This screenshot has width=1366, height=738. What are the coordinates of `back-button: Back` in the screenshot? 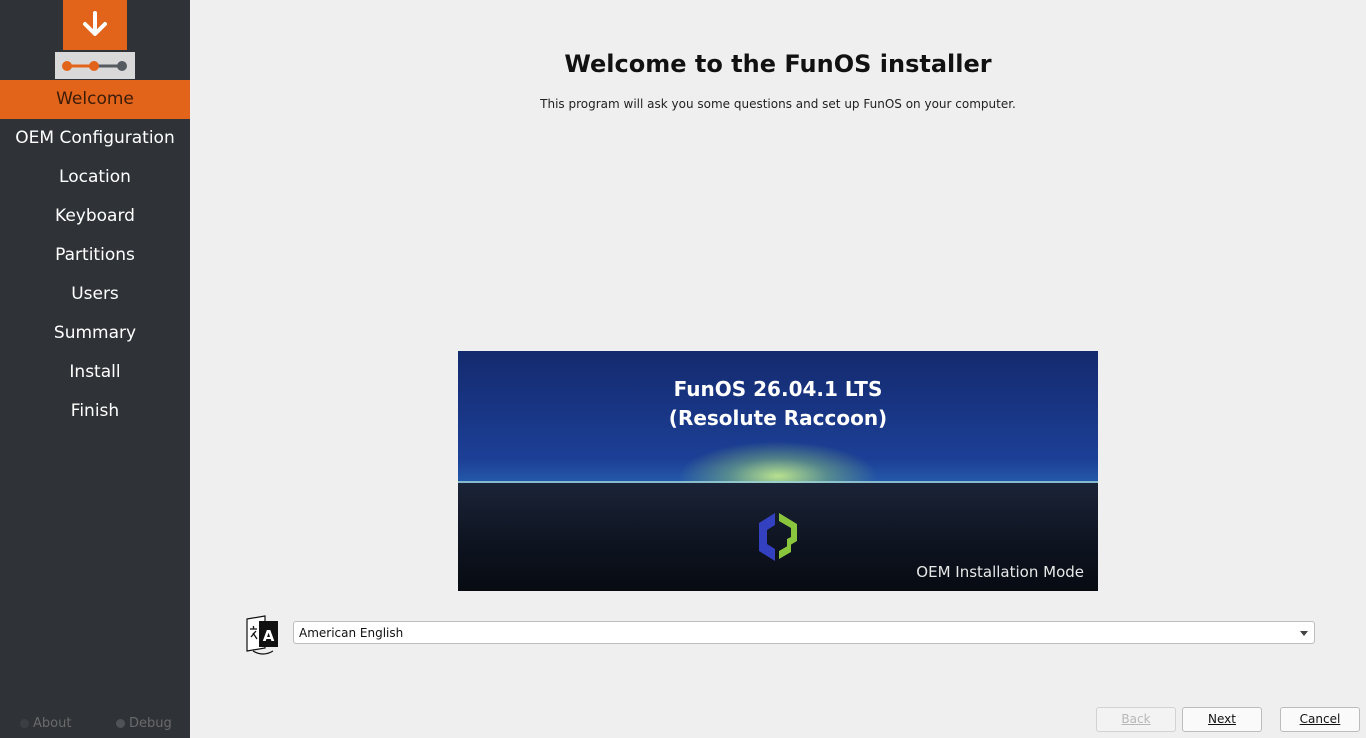 It's located at (1136, 719).